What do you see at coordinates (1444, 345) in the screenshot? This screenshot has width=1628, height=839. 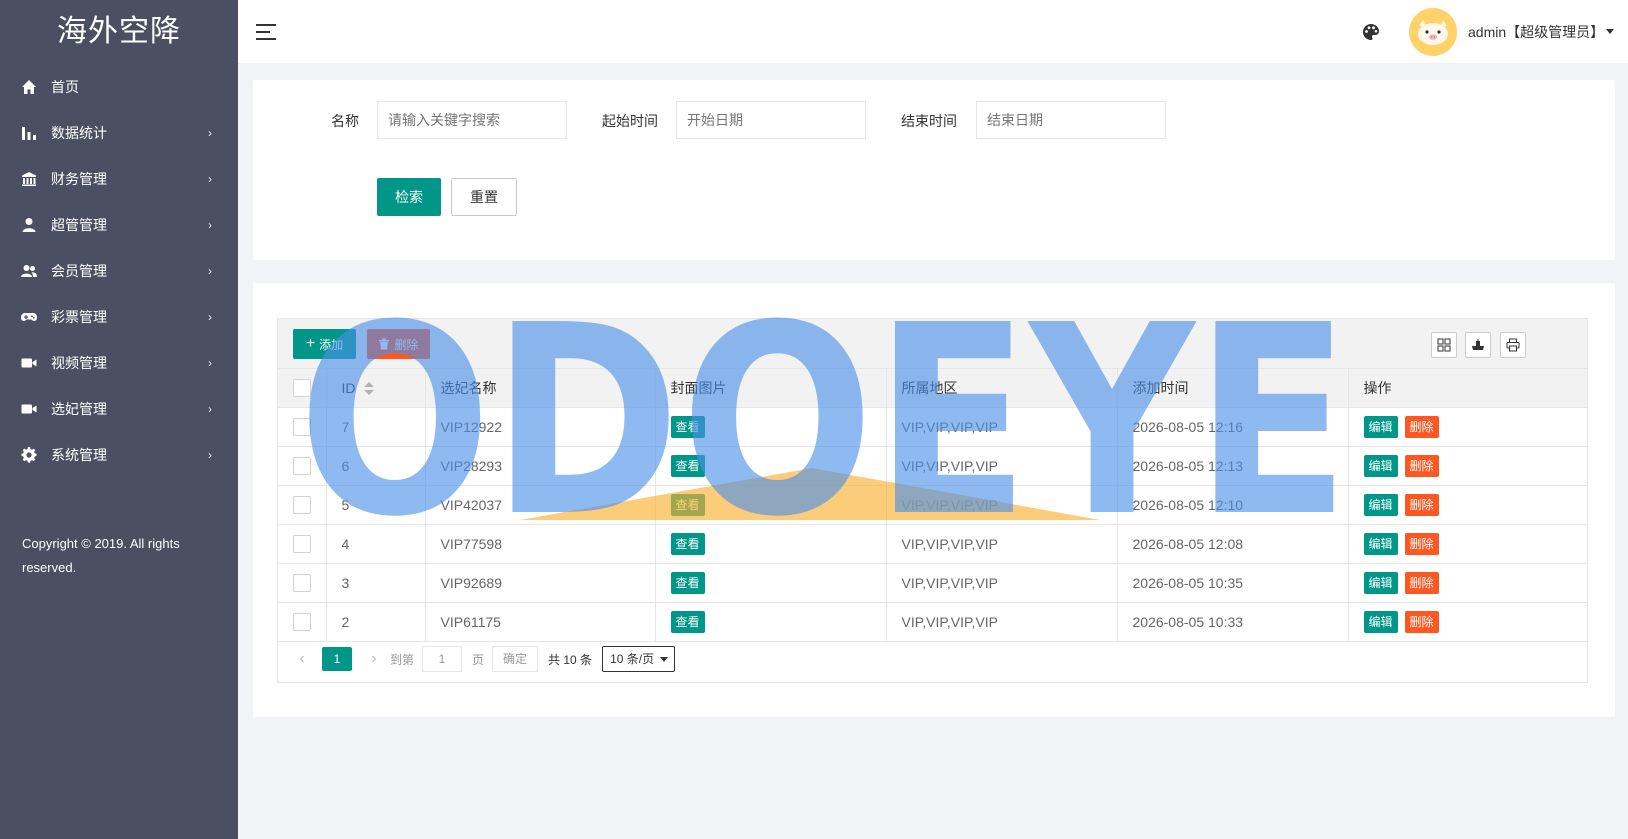 I see `columns-filter-icon` at bounding box center [1444, 345].